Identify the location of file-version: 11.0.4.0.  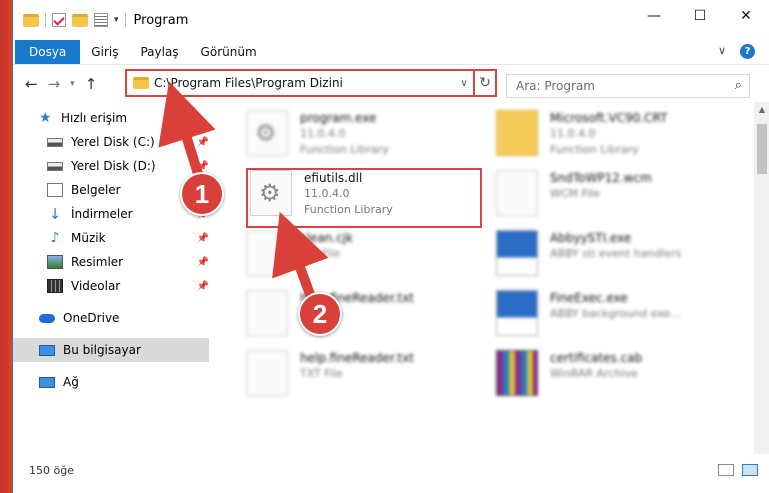
(573, 133).